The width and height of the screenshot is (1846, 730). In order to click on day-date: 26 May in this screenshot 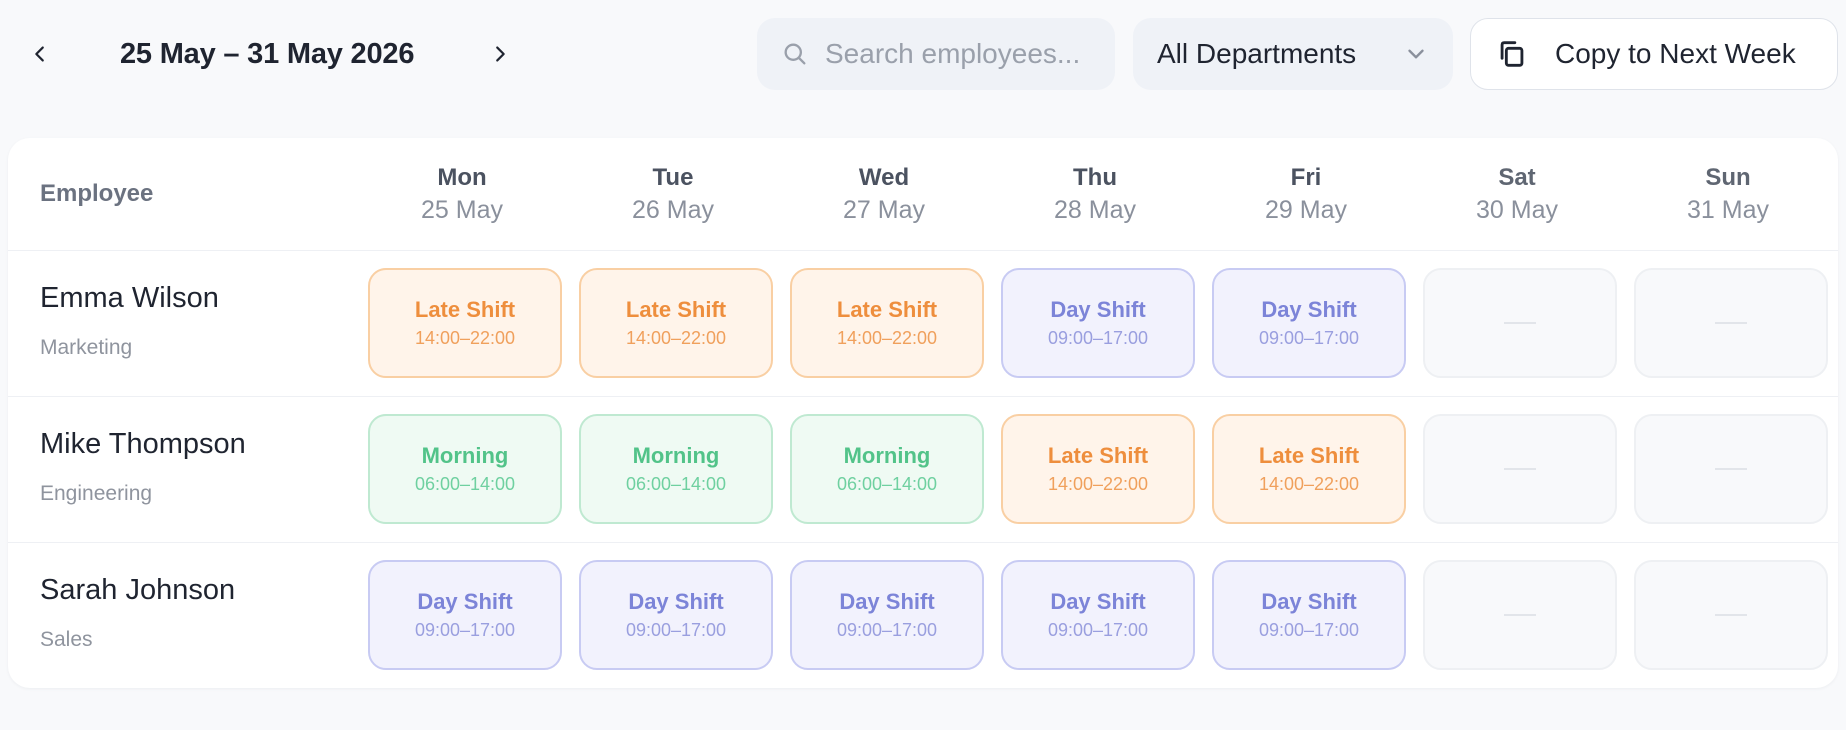, I will do `click(673, 210)`.